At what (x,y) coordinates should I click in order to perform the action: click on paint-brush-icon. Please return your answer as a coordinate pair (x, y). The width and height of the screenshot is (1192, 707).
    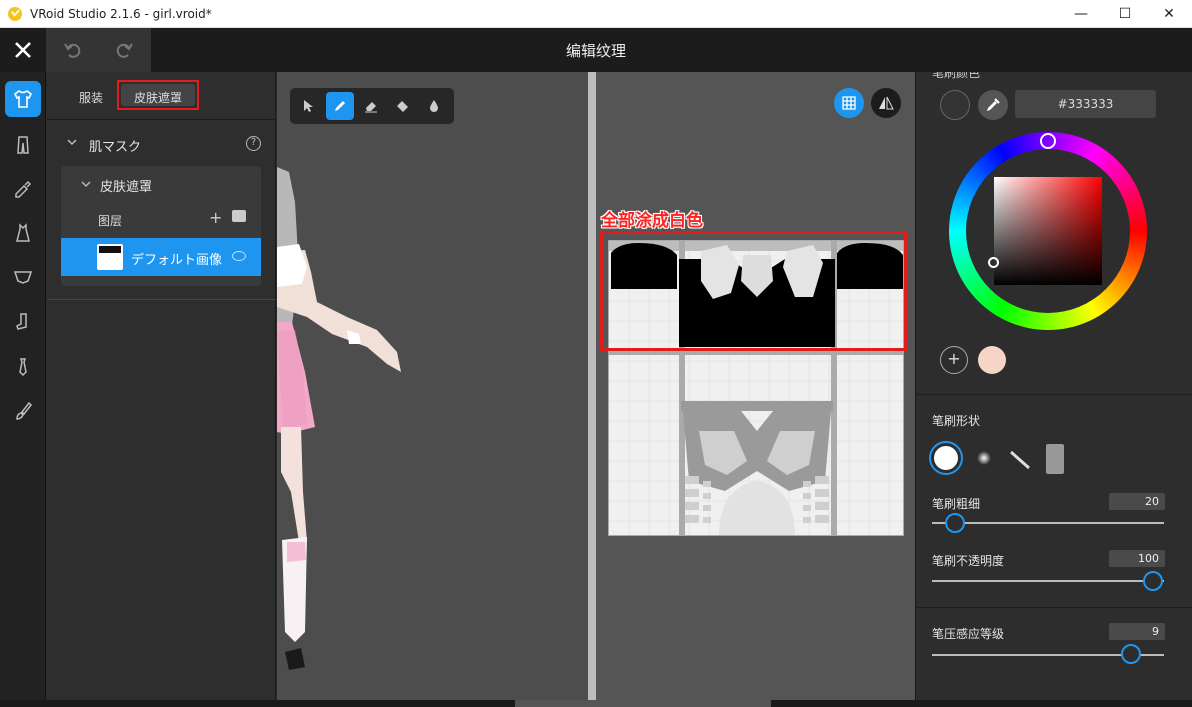
    Looking at the image, I should click on (24, 410).